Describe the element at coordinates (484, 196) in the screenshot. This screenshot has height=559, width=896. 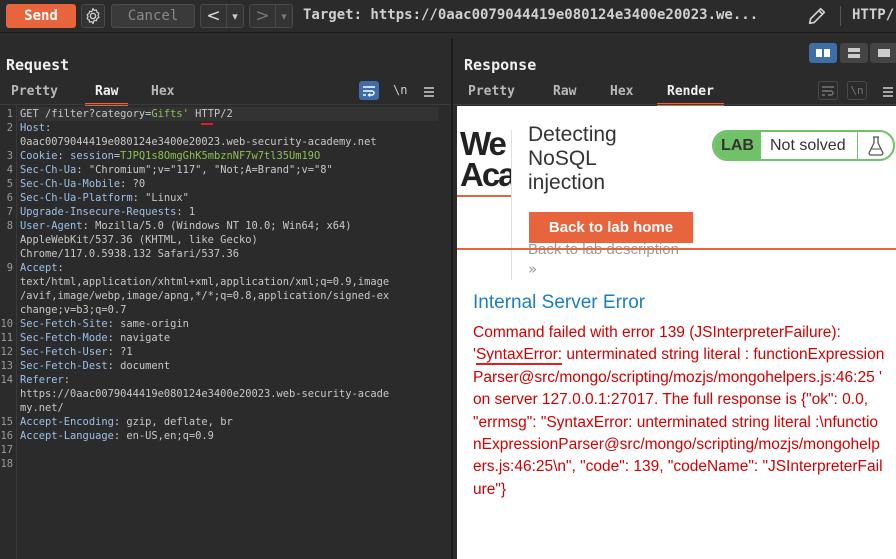
I see `logo-underline` at that location.